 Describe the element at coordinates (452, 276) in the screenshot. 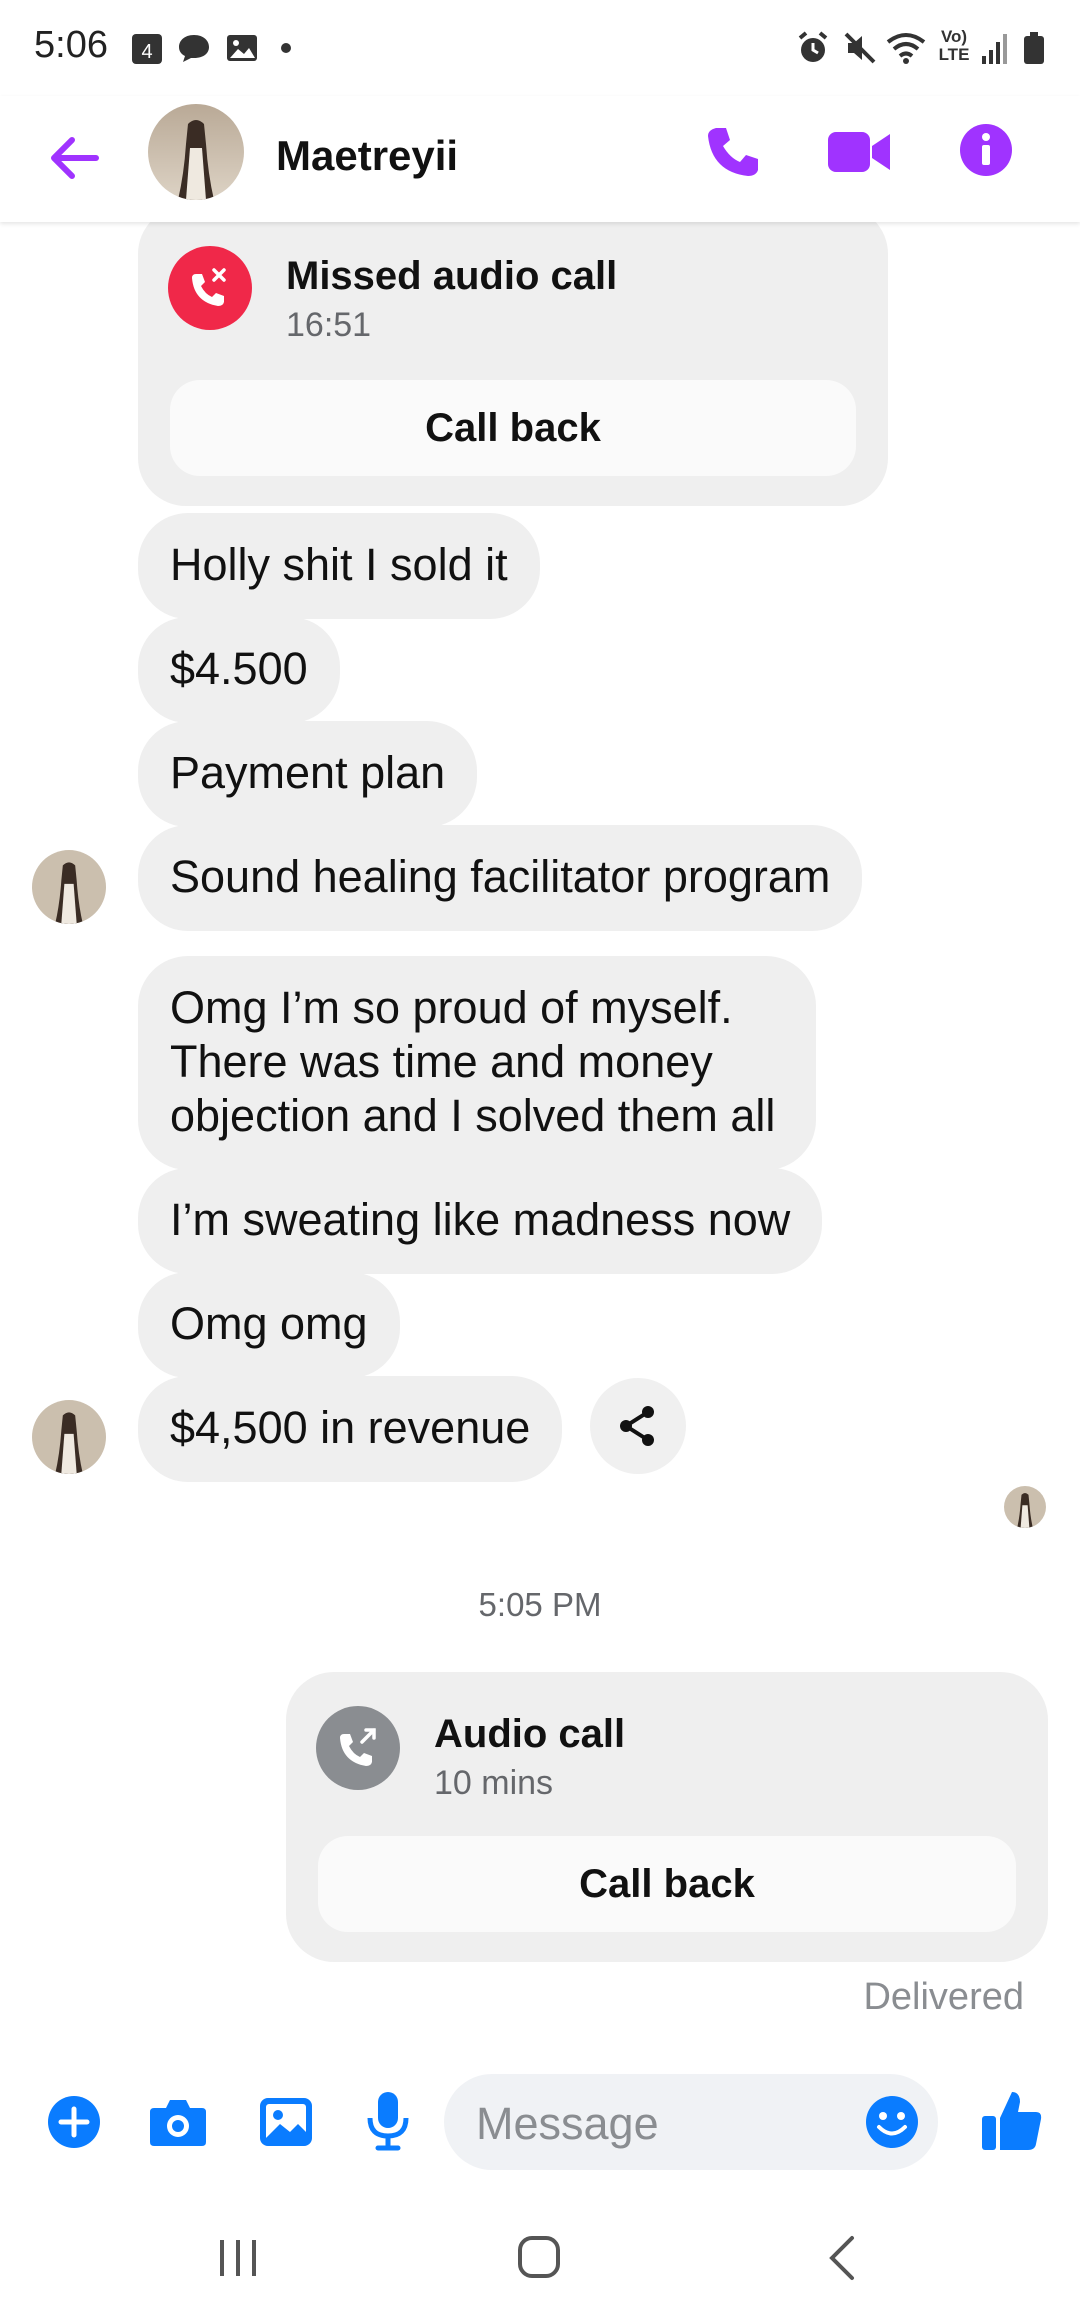

I see `missed-call-title: Missed audio call` at that location.